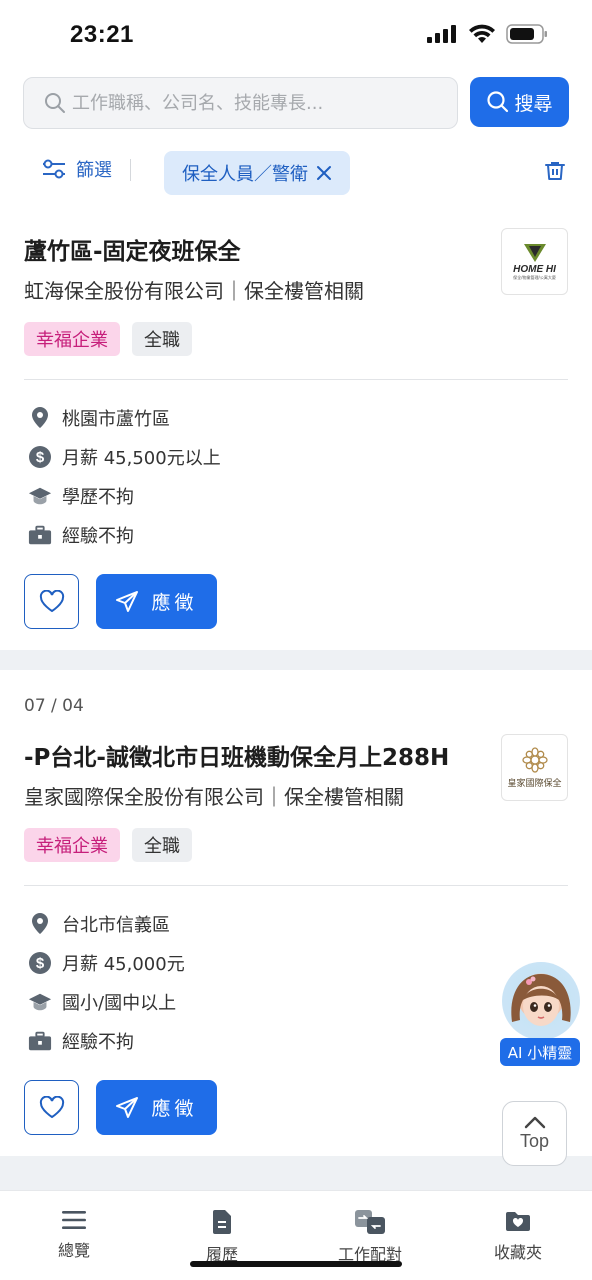  What do you see at coordinates (130, 170) in the screenshot?
I see `filter-divider` at bounding box center [130, 170].